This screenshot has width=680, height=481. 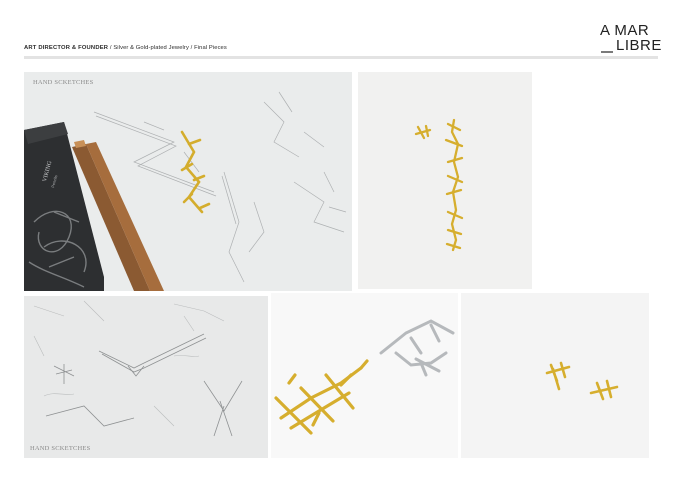 What do you see at coordinates (66, 48) in the screenshot?
I see `breadcrumb-role: ART DIRECTOR & FOUNDER` at bounding box center [66, 48].